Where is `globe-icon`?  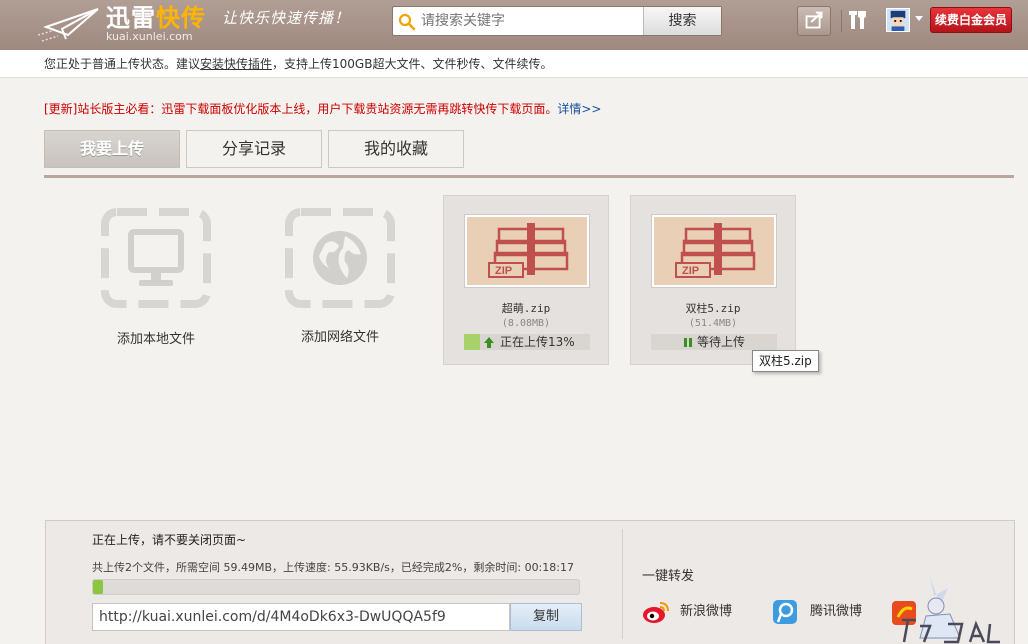 globe-icon is located at coordinates (340, 258).